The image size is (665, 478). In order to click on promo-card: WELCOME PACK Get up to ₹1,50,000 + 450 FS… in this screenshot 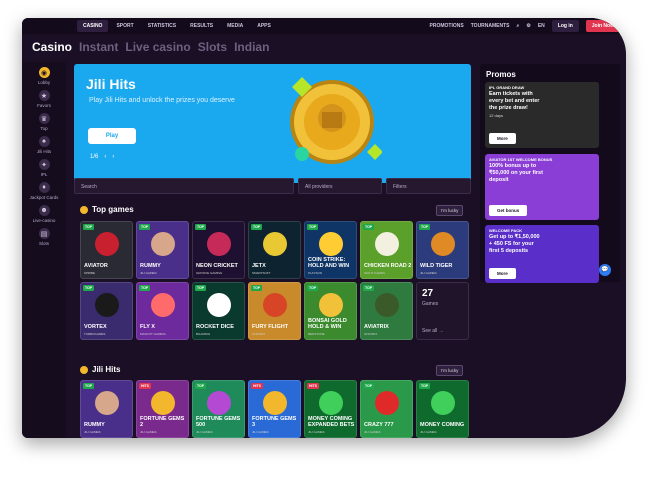, I will do `click(542, 254)`.